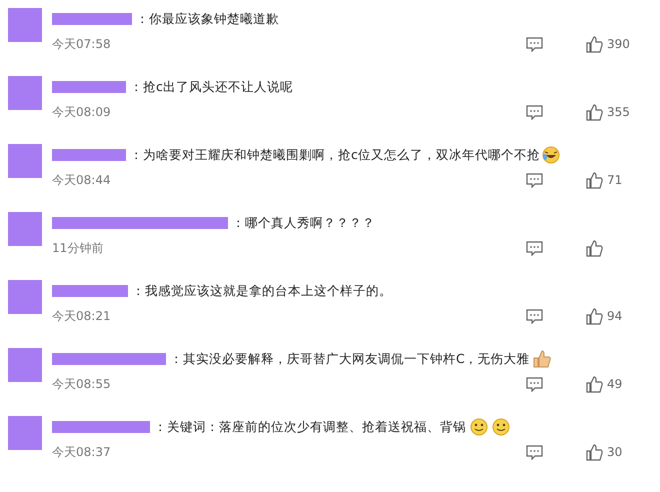 The image size is (660, 492). Describe the element at coordinates (81, 384) in the screenshot. I see `timestamp: 今天08:55` at that location.